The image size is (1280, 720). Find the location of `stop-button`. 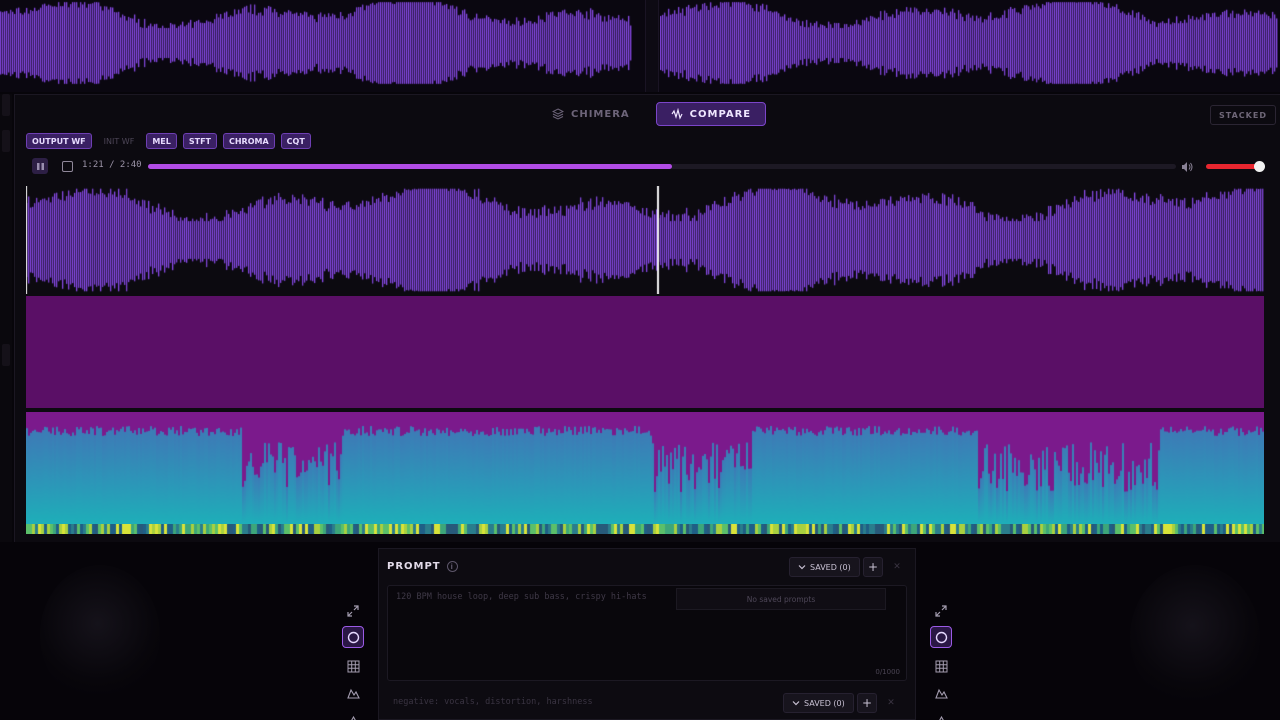

stop-button is located at coordinates (67, 166).